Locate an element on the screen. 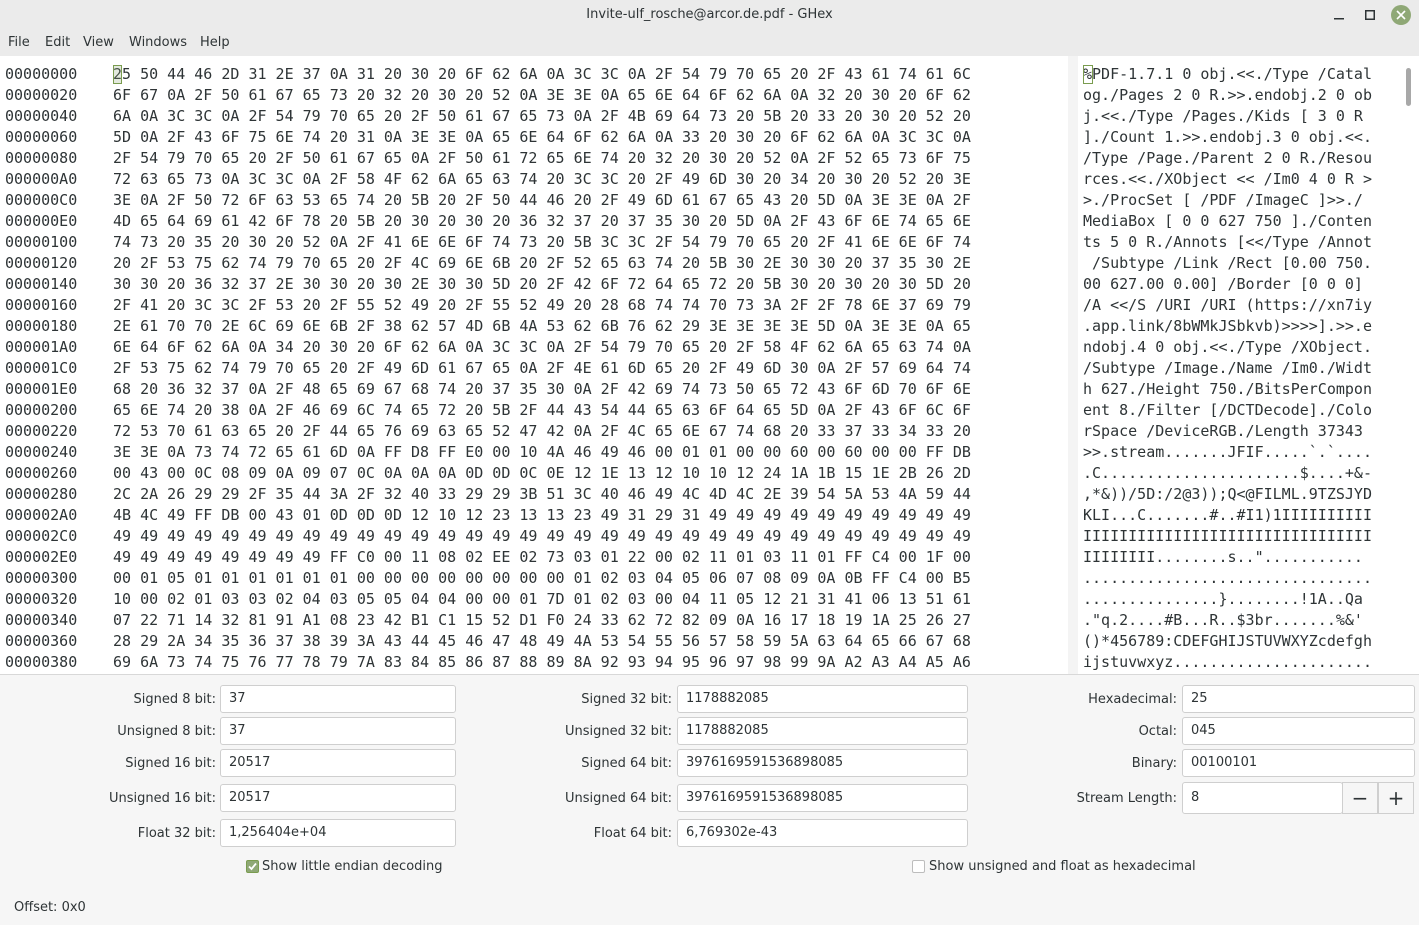 Image resolution: width=1419 pixels, height=925 pixels. signed-8-field: 37 is located at coordinates (338, 699).